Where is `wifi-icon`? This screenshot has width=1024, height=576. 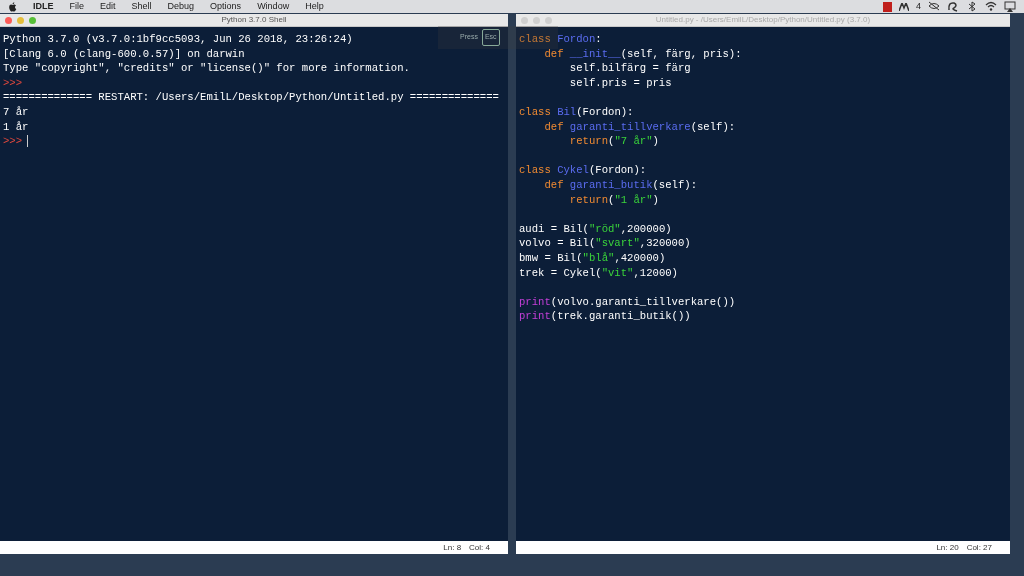
wifi-icon is located at coordinates (991, 6).